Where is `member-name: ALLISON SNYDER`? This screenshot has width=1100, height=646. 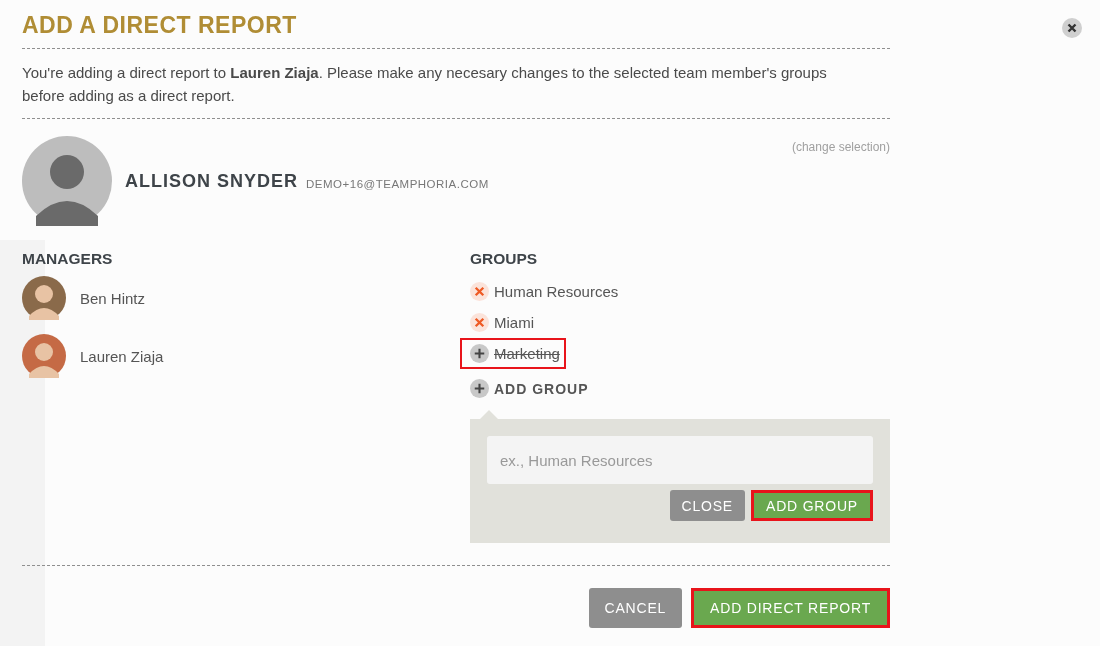
member-name: ALLISON SNYDER is located at coordinates (211, 181).